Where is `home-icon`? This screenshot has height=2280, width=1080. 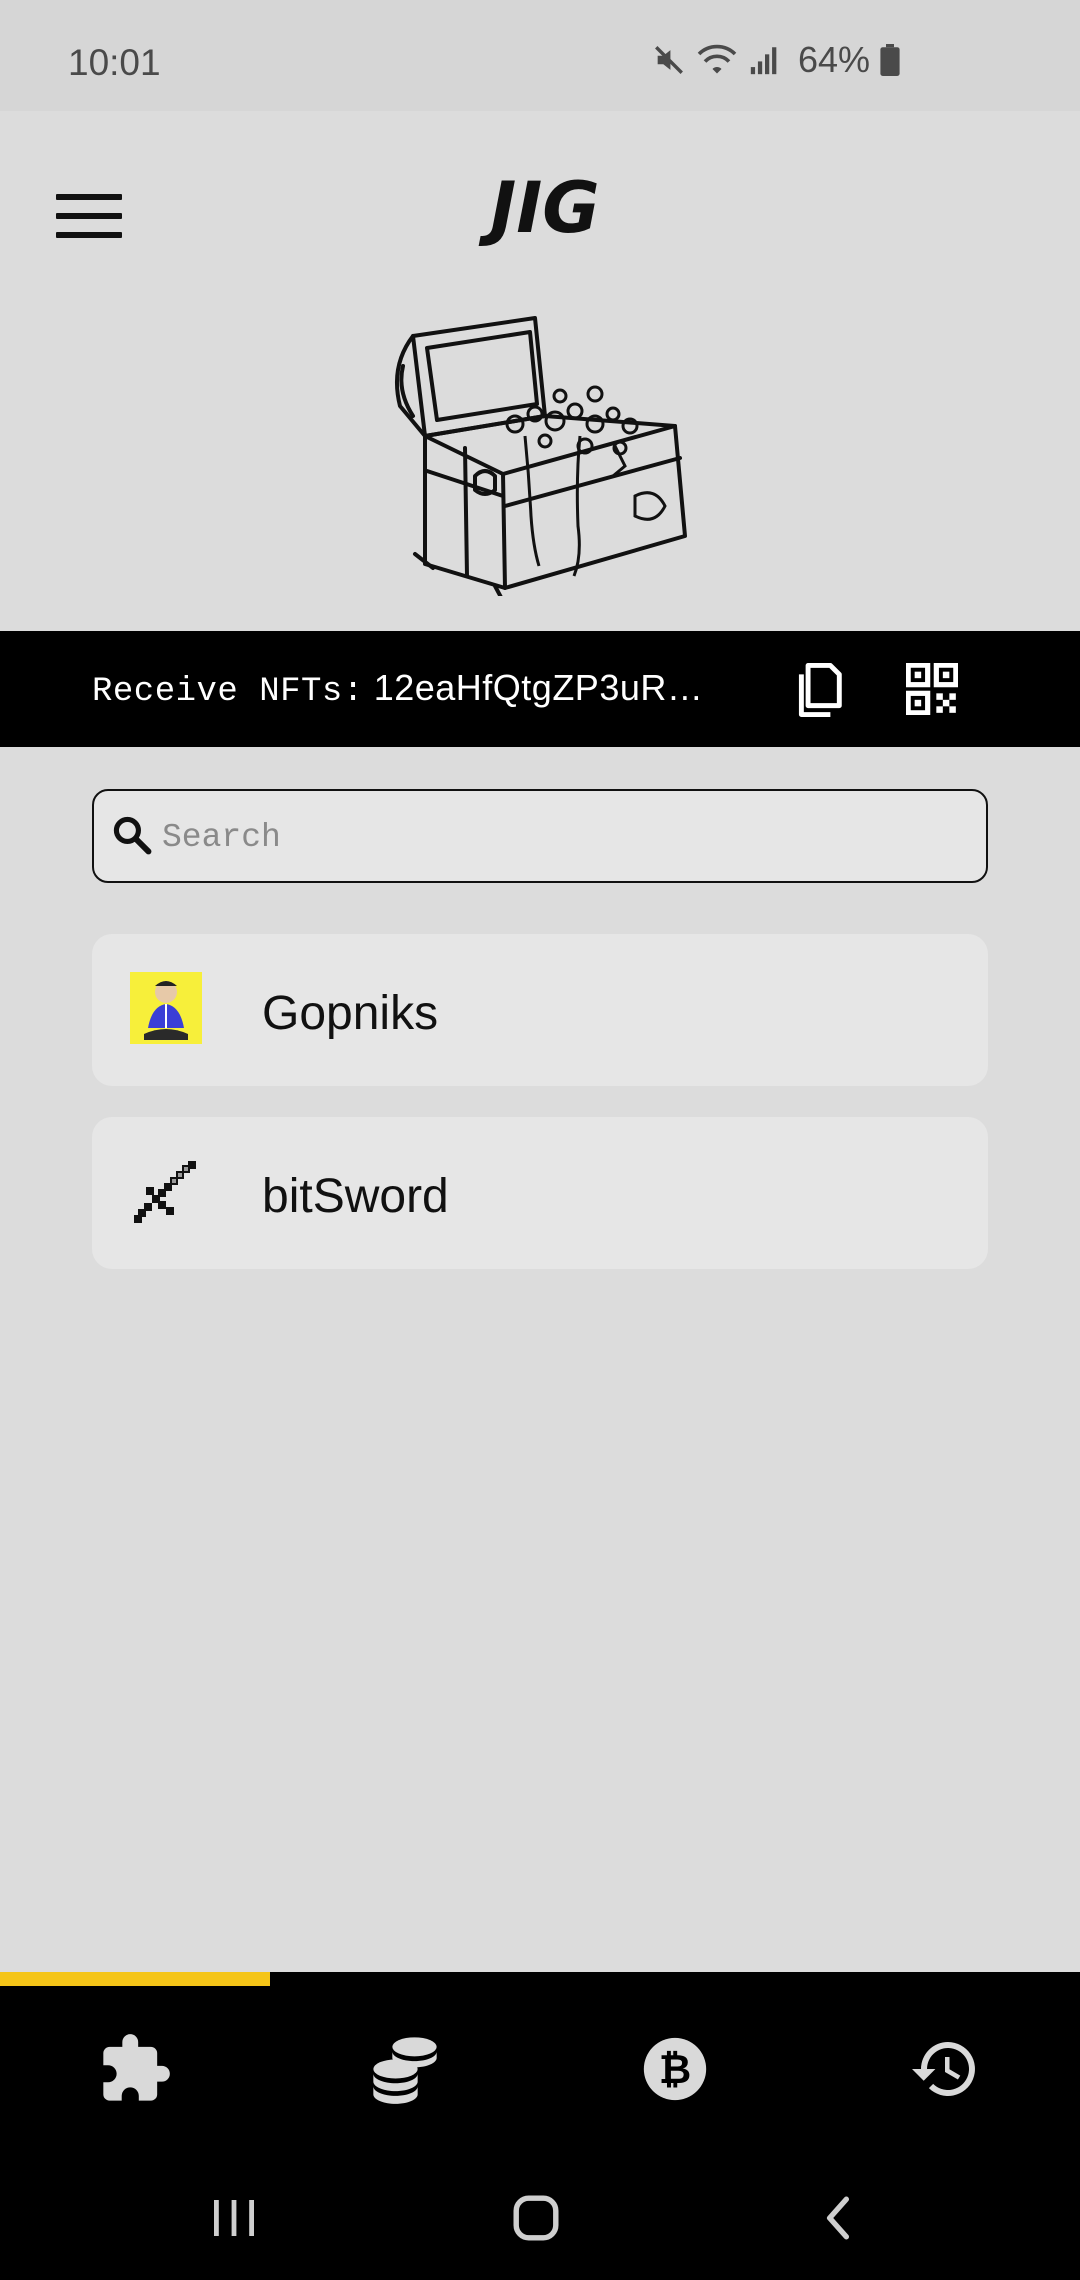 home-icon is located at coordinates (536, 2218).